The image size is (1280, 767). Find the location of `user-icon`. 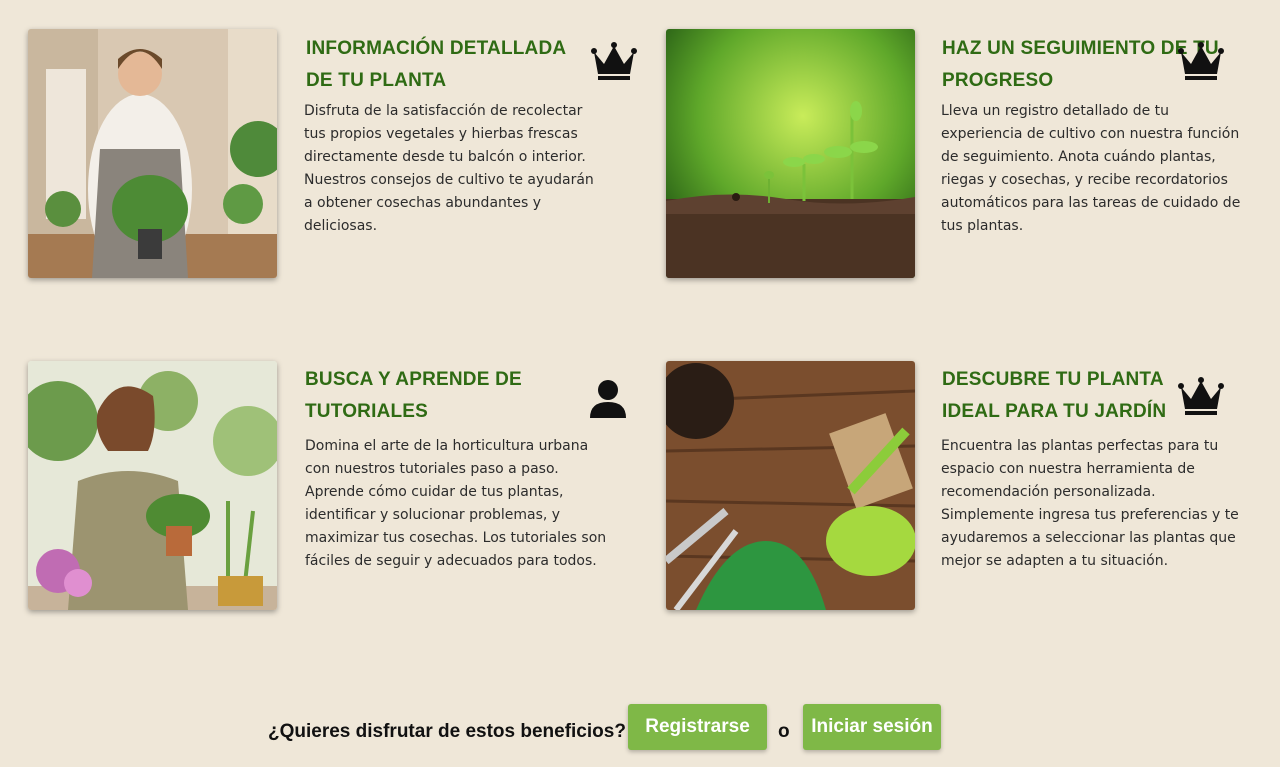

user-icon is located at coordinates (610, 398).